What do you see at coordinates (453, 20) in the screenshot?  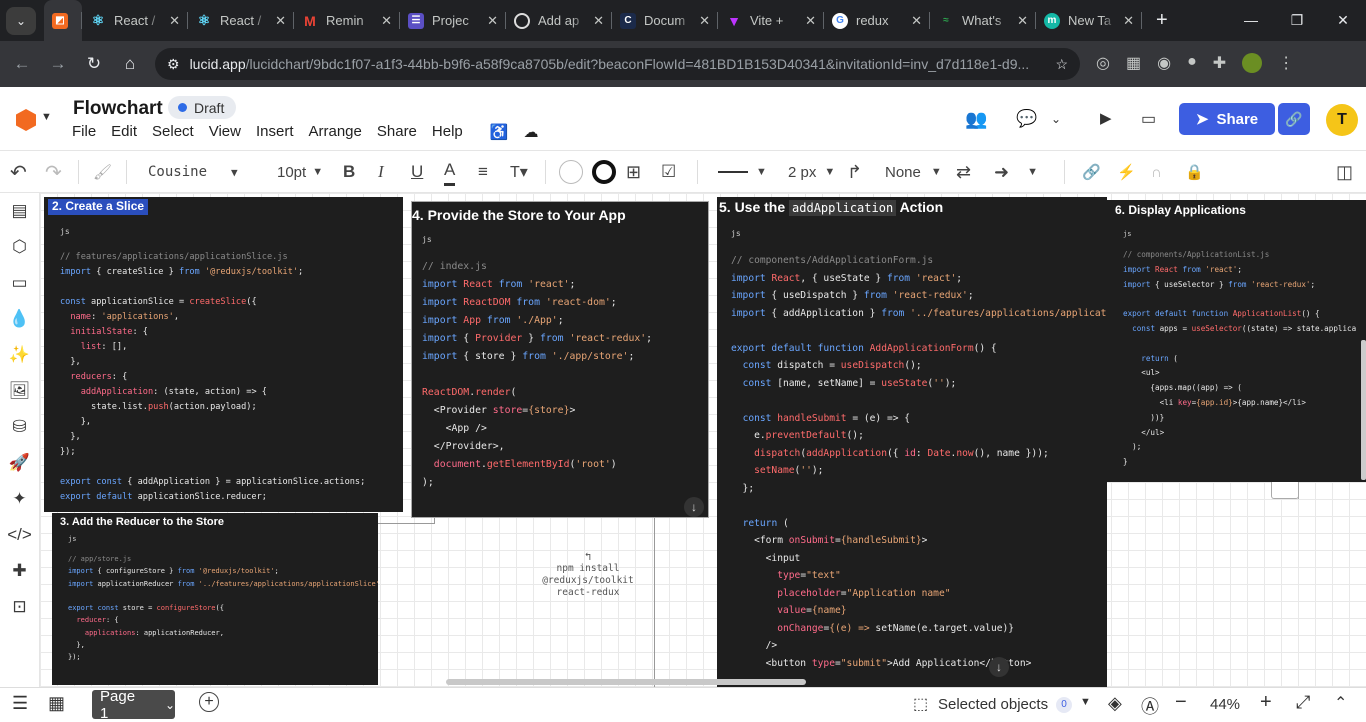 I see `tab-projects: ☰ Projec ✕` at bounding box center [453, 20].